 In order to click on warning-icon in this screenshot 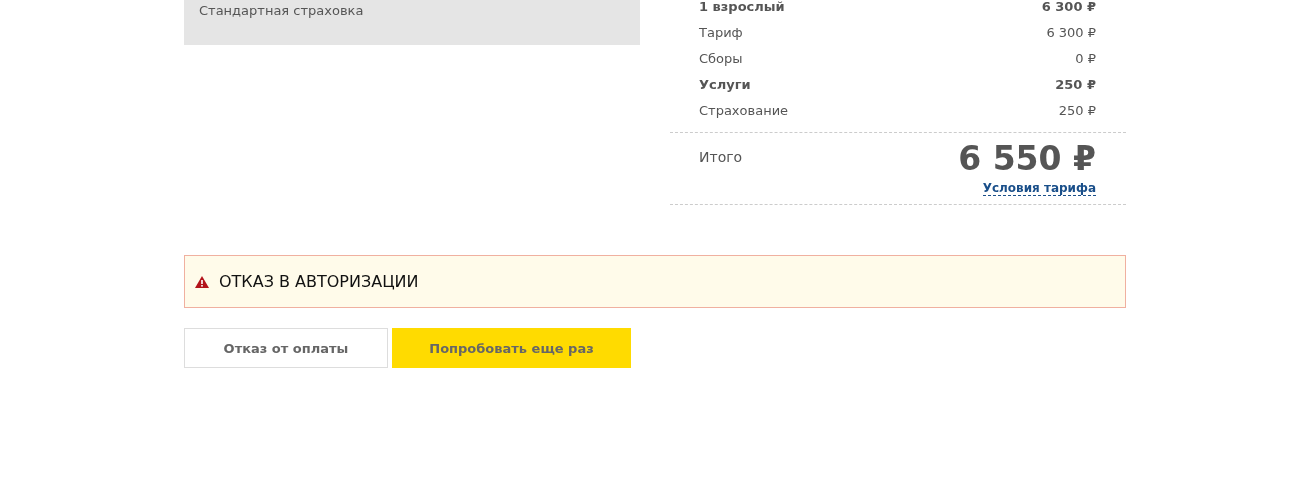, I will do `click(202, 281)`.